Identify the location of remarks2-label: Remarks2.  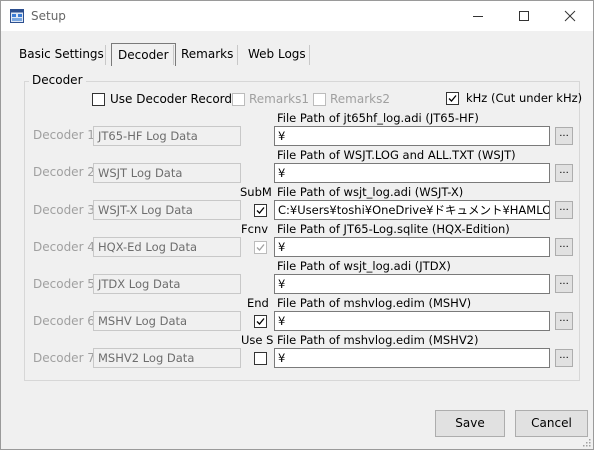
(360, 99).